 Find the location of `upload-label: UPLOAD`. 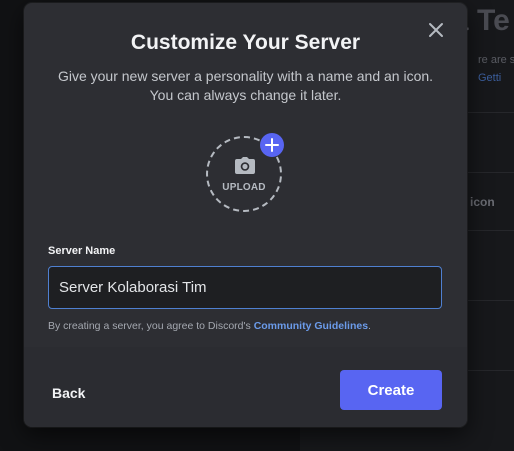

upload-label: UPLOAD is located at coordinates (244, 187).